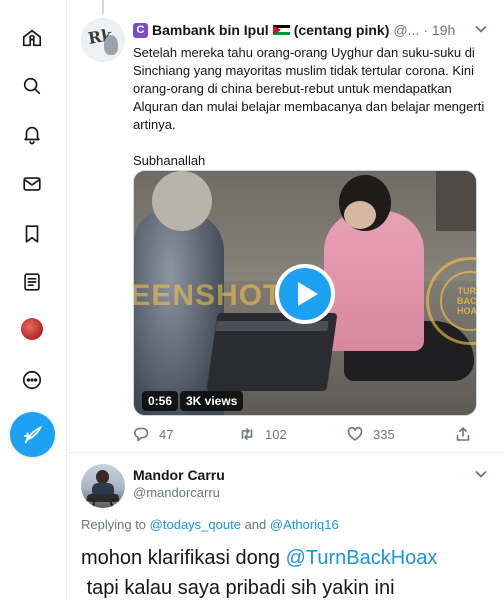 This screenshot has width=504, height=600. Describe the element at coordinates (141, 434) in the screenshot. I see `reply-icon` at that location.